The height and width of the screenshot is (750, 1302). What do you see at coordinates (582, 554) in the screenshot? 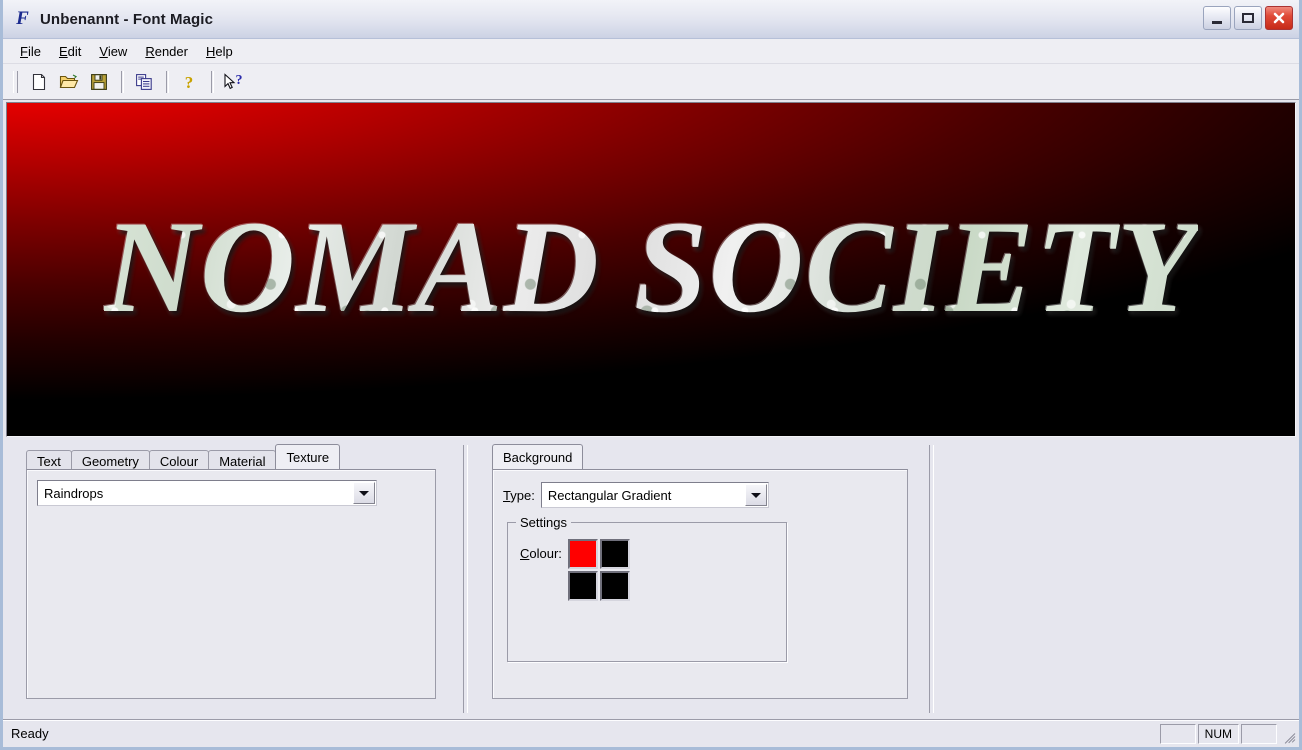
I see `swatch-top-left` at bounding box center [582, 554].